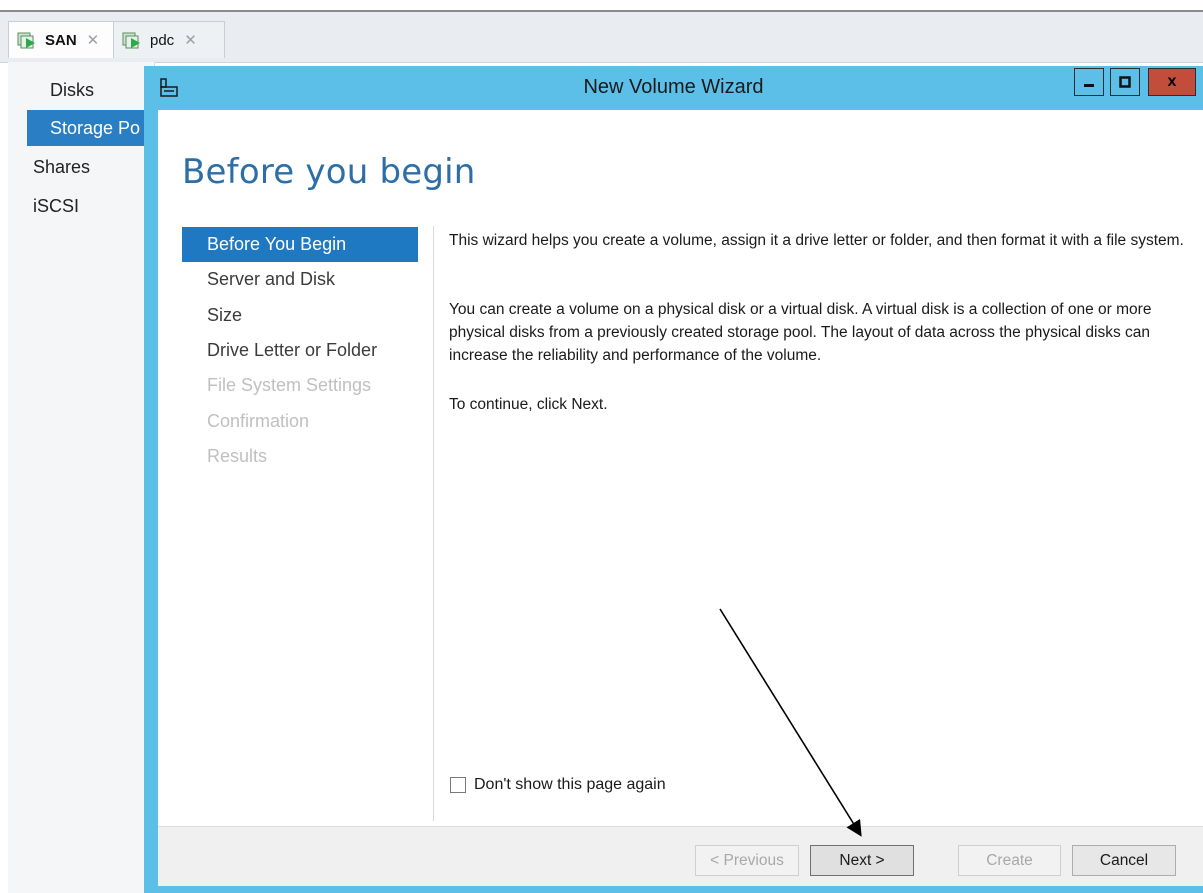 The width and height of the screenshot is (1203, 893). I want to click on tab-san: SAN ✕, so click(64, 39).